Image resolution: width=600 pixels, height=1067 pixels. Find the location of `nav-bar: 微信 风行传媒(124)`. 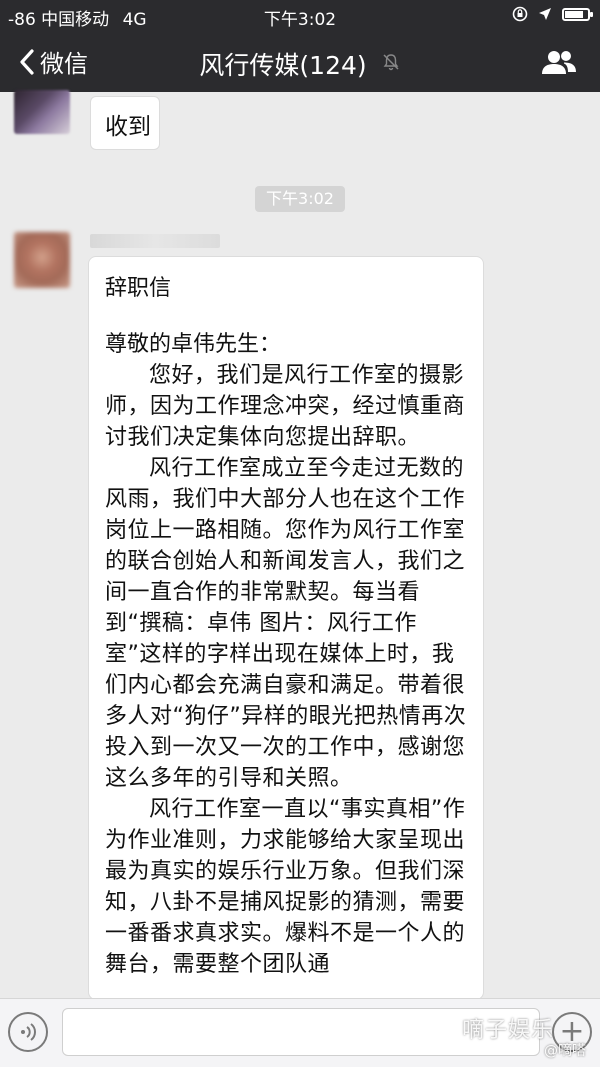

nav-bar: 微信 风行传媒(124) is located at coordinates (300, 62).